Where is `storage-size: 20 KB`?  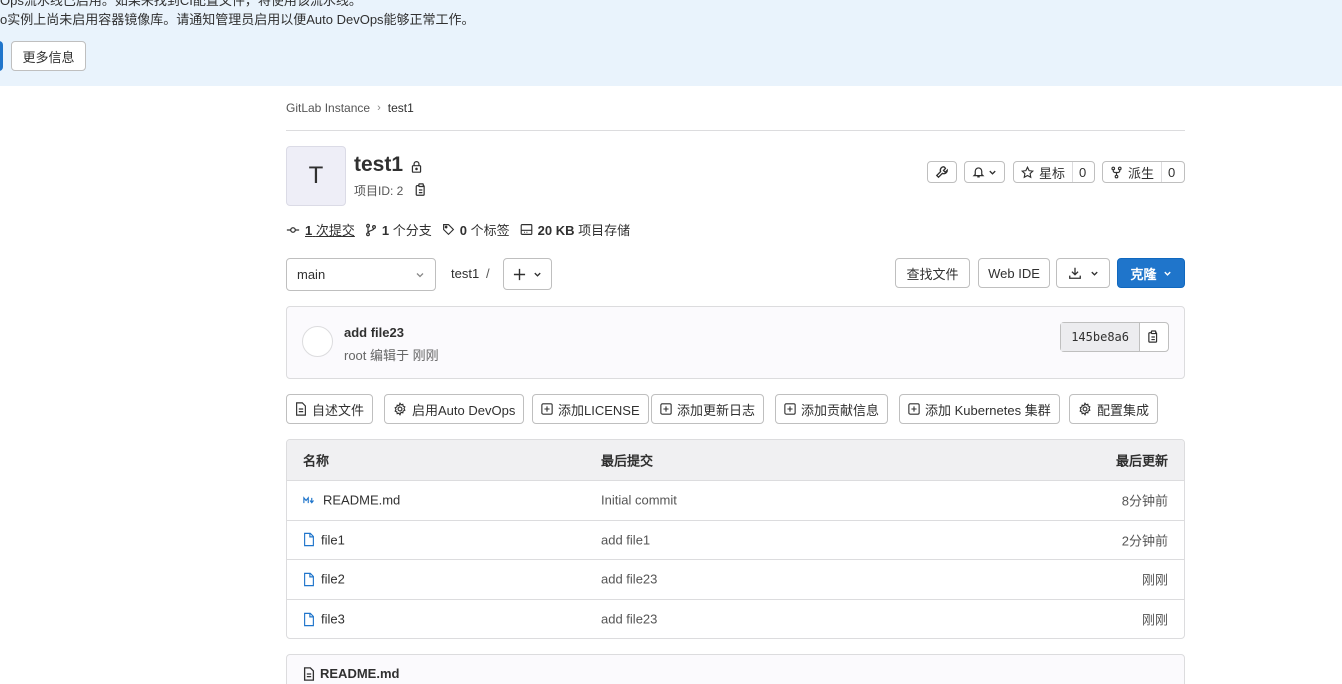
storage-size: 20 KB is located at coordinates (556, 230).